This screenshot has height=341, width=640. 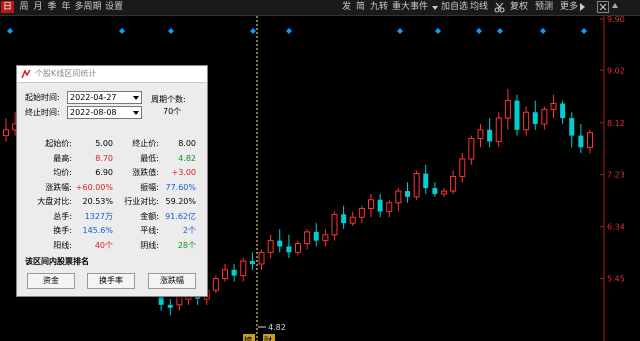 I want to click on bottom-mark-2: 财, so click(x=268, y=338).